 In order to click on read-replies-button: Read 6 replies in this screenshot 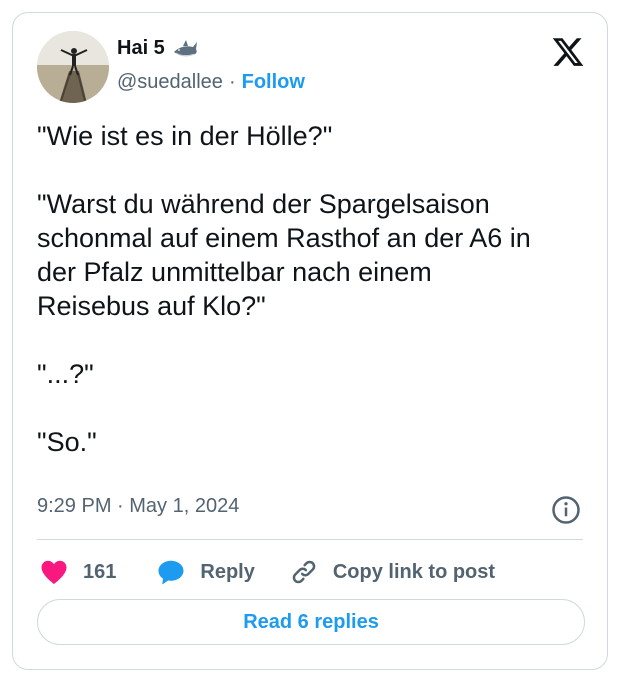, I will do `click(311, 622)`.